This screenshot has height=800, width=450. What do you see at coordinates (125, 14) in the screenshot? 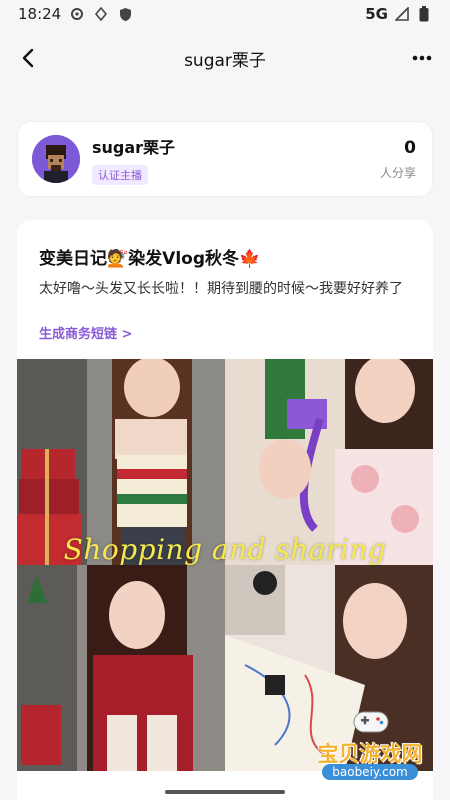
I see `shield-icon` at bounding box center [125, 14].